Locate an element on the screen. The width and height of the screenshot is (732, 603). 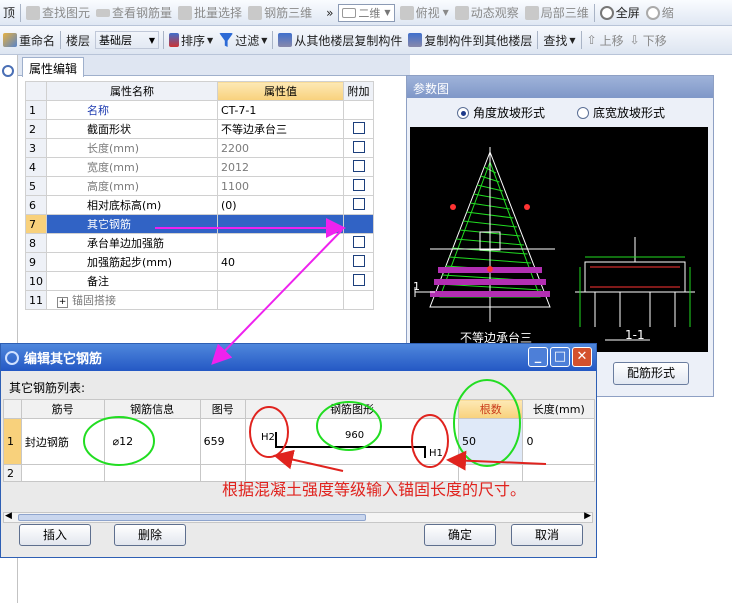
ok-button: 确定 is located at coordinates (460, 535).